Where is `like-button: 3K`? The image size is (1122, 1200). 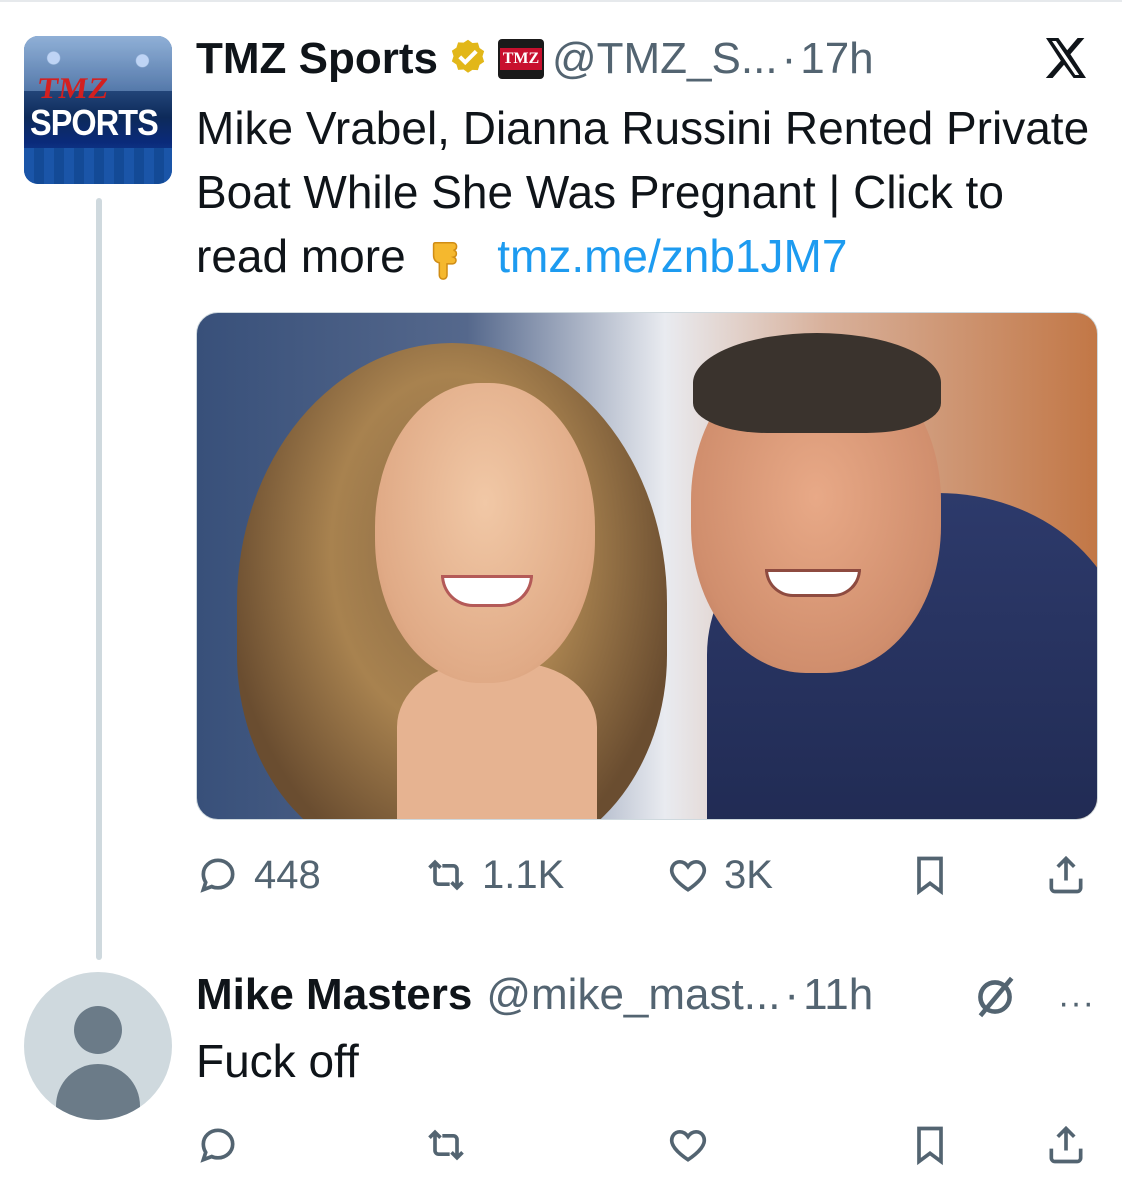 like-button: 3K is located at coordinates (719, 875).